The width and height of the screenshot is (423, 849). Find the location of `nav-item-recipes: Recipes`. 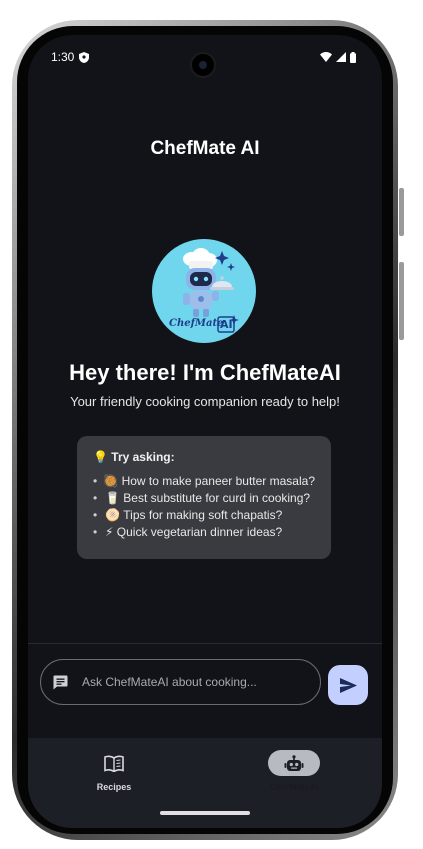

nav-item-recipes: Recipes is located at coordinates (114, 771).